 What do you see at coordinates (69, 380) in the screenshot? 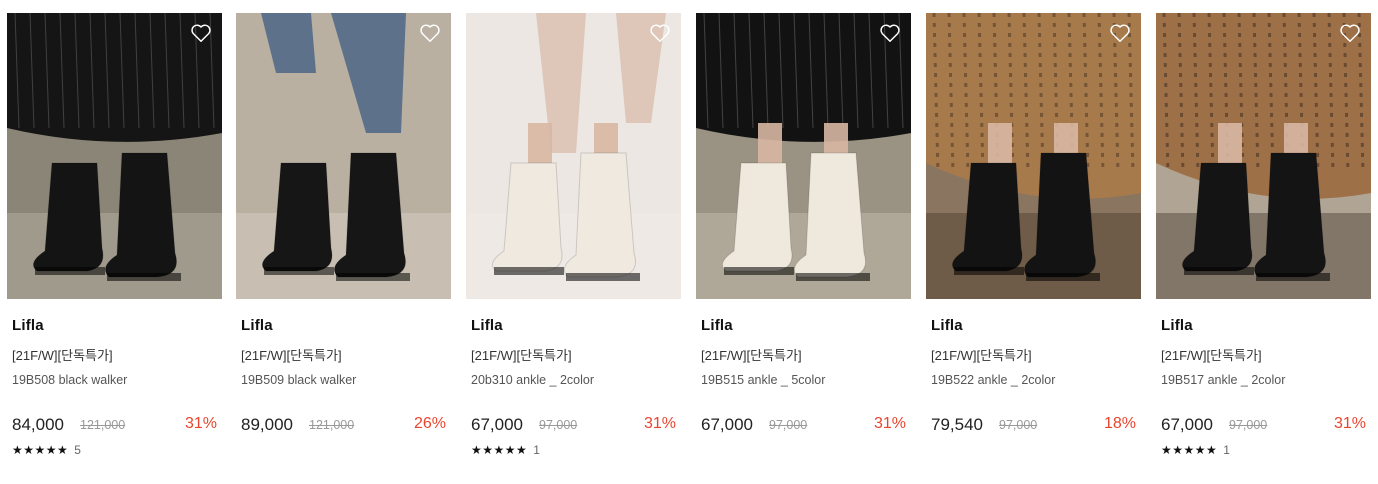
I see `product-name: 19B508 black walker` at bounding box center [69, 380].